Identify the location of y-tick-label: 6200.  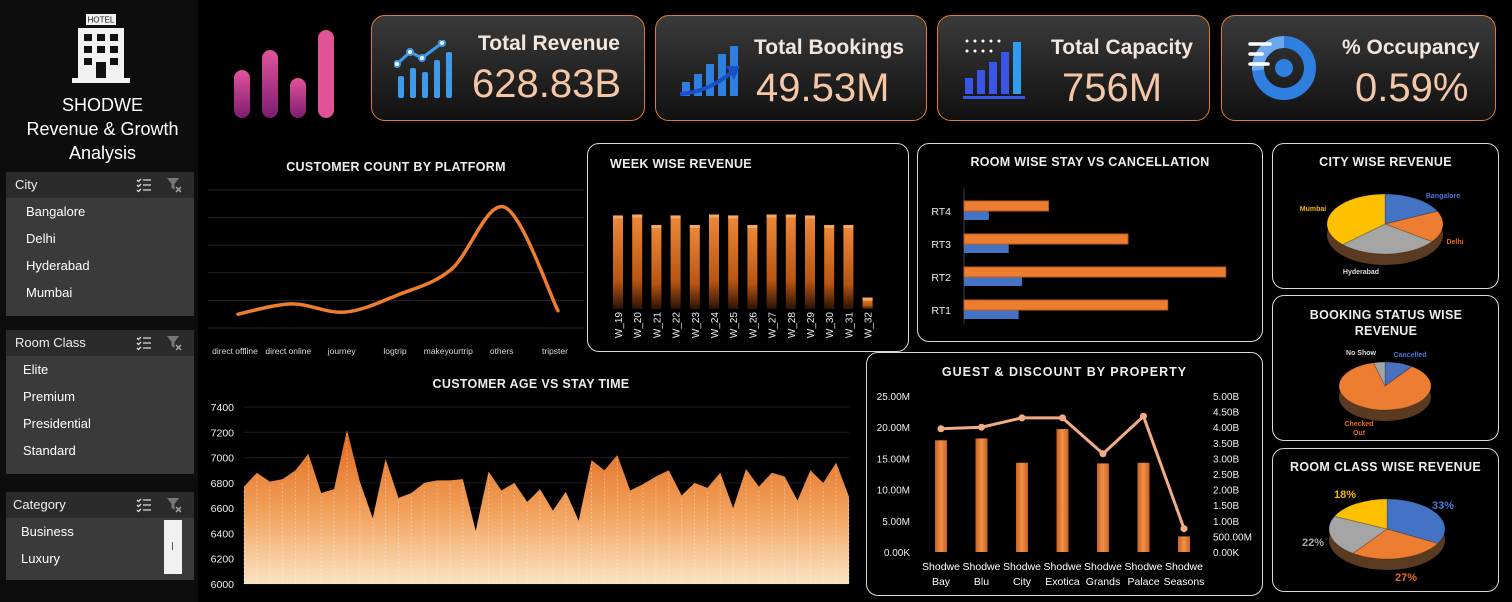
(223, 560).